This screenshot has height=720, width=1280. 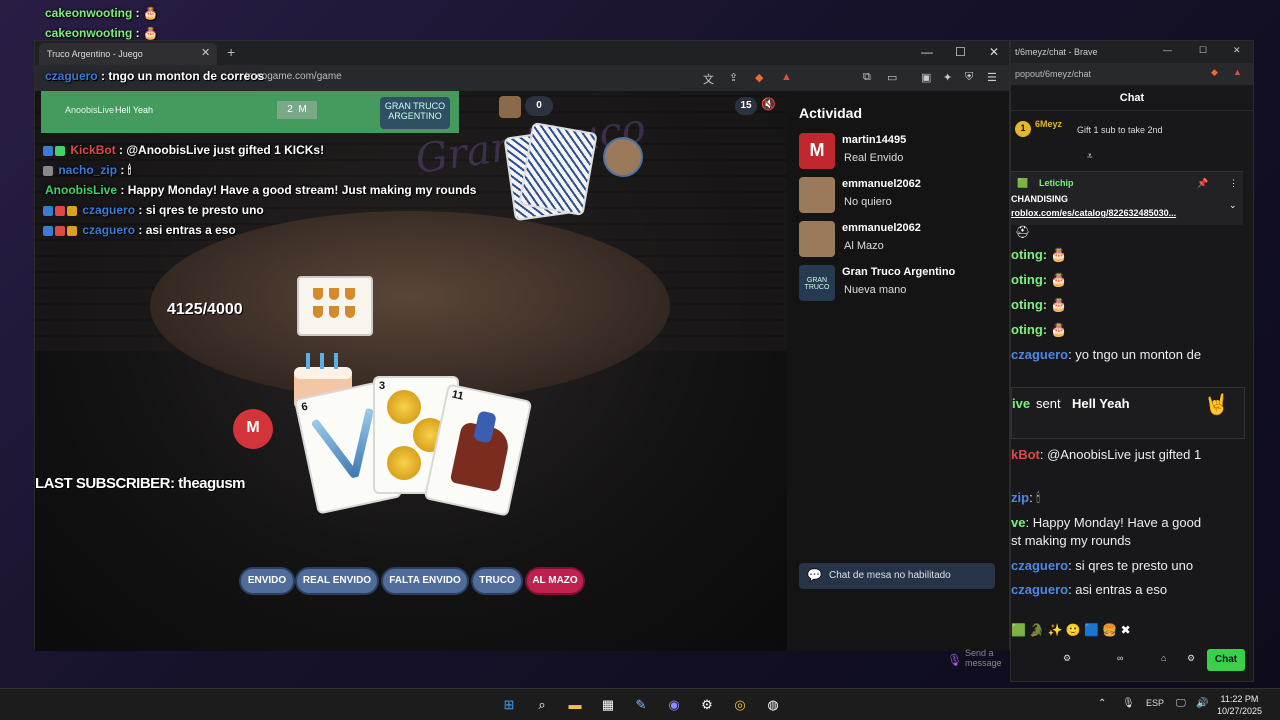 I want to click on al-mazo-button: AL MAZO, so click(x=555, y=581).